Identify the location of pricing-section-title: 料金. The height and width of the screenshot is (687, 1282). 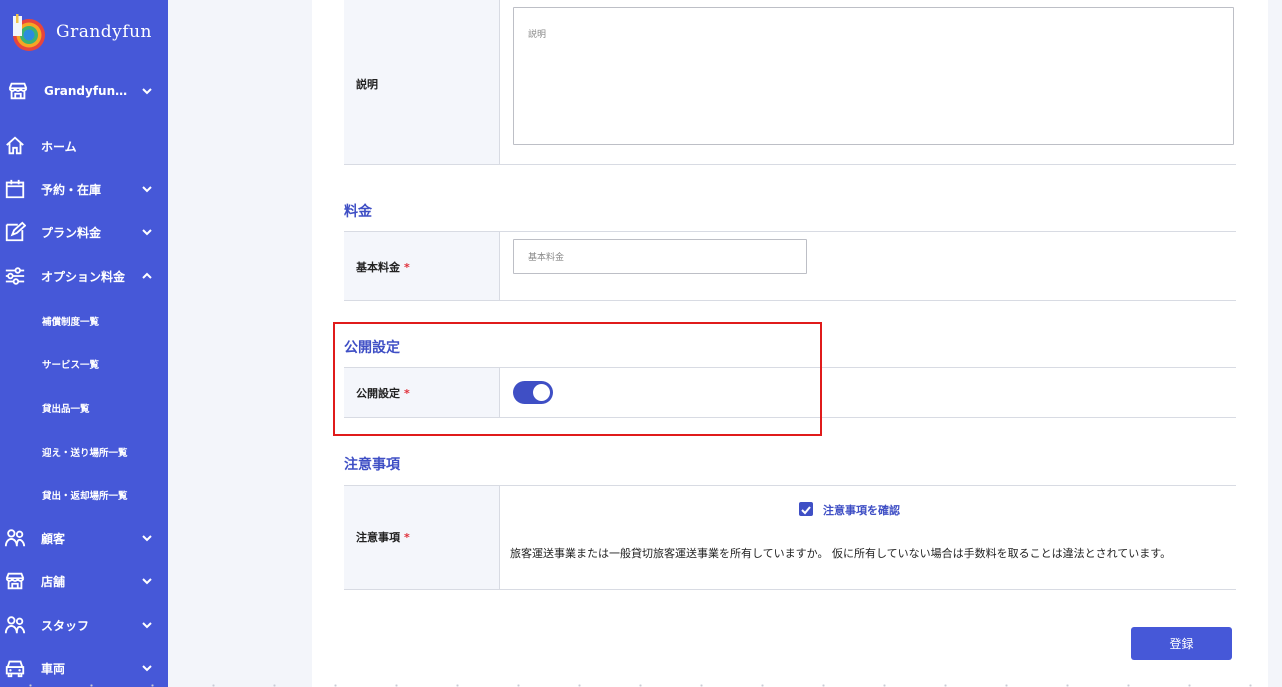
(358, 212).